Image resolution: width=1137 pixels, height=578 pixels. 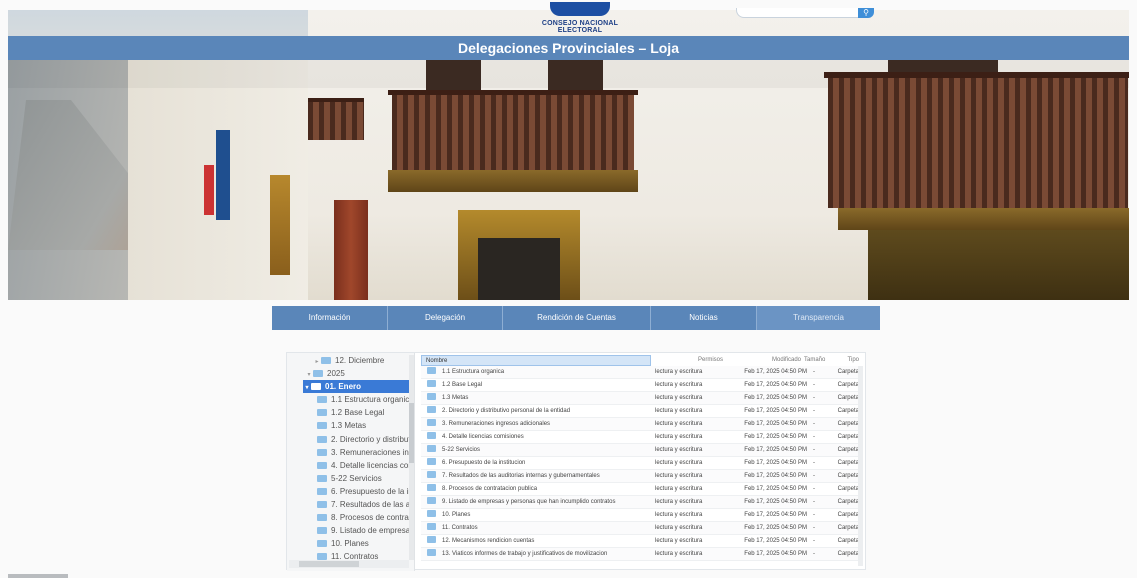 What do you see at coordinates (437, 361) in the screenshot?
I see `column-header-label: Nombre` at bounding box center [437, 361].